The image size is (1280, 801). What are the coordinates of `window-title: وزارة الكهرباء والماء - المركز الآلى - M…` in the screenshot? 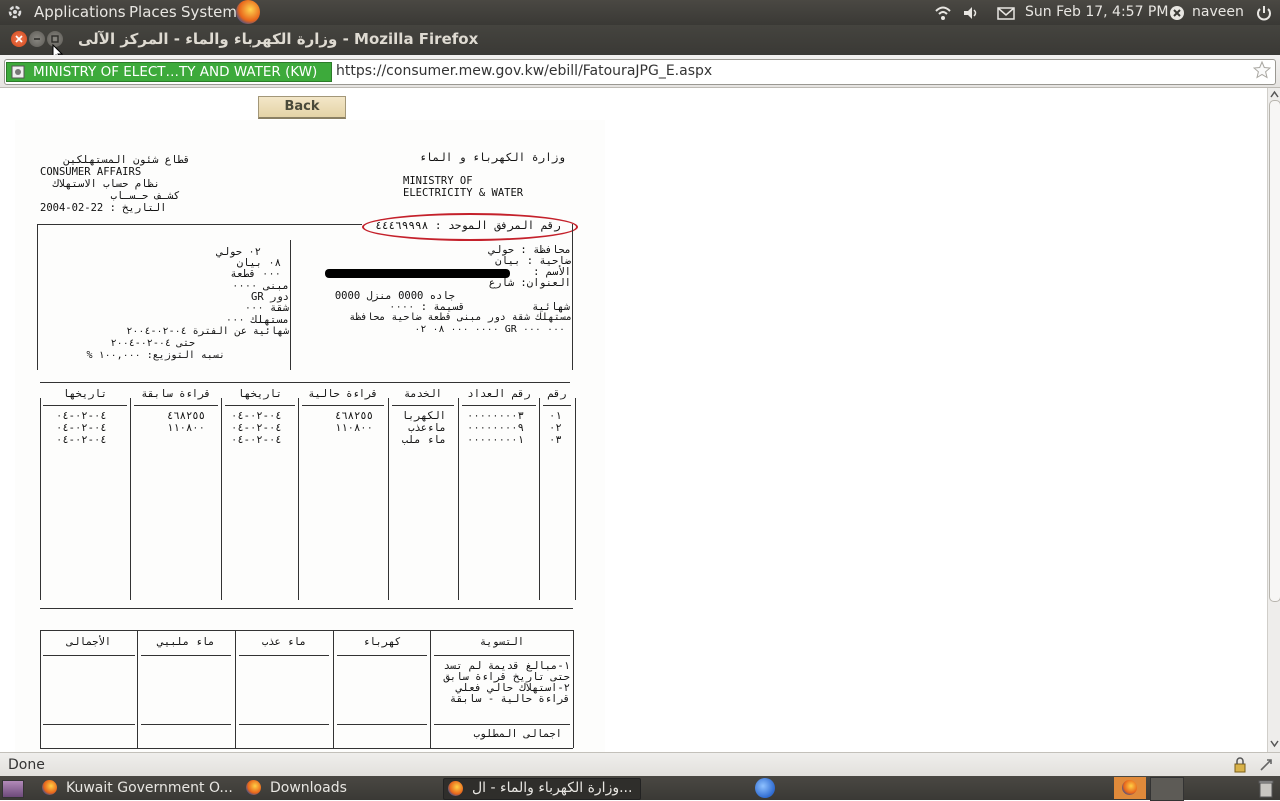 It's located at (278, 39).